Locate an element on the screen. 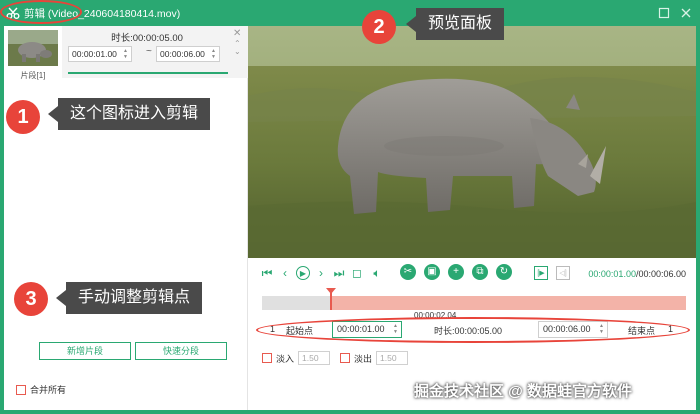 Image resolution: width=700 pixels, height=414 pixels. annotation-badge-2: 2 is located at coordinates (379, 27).